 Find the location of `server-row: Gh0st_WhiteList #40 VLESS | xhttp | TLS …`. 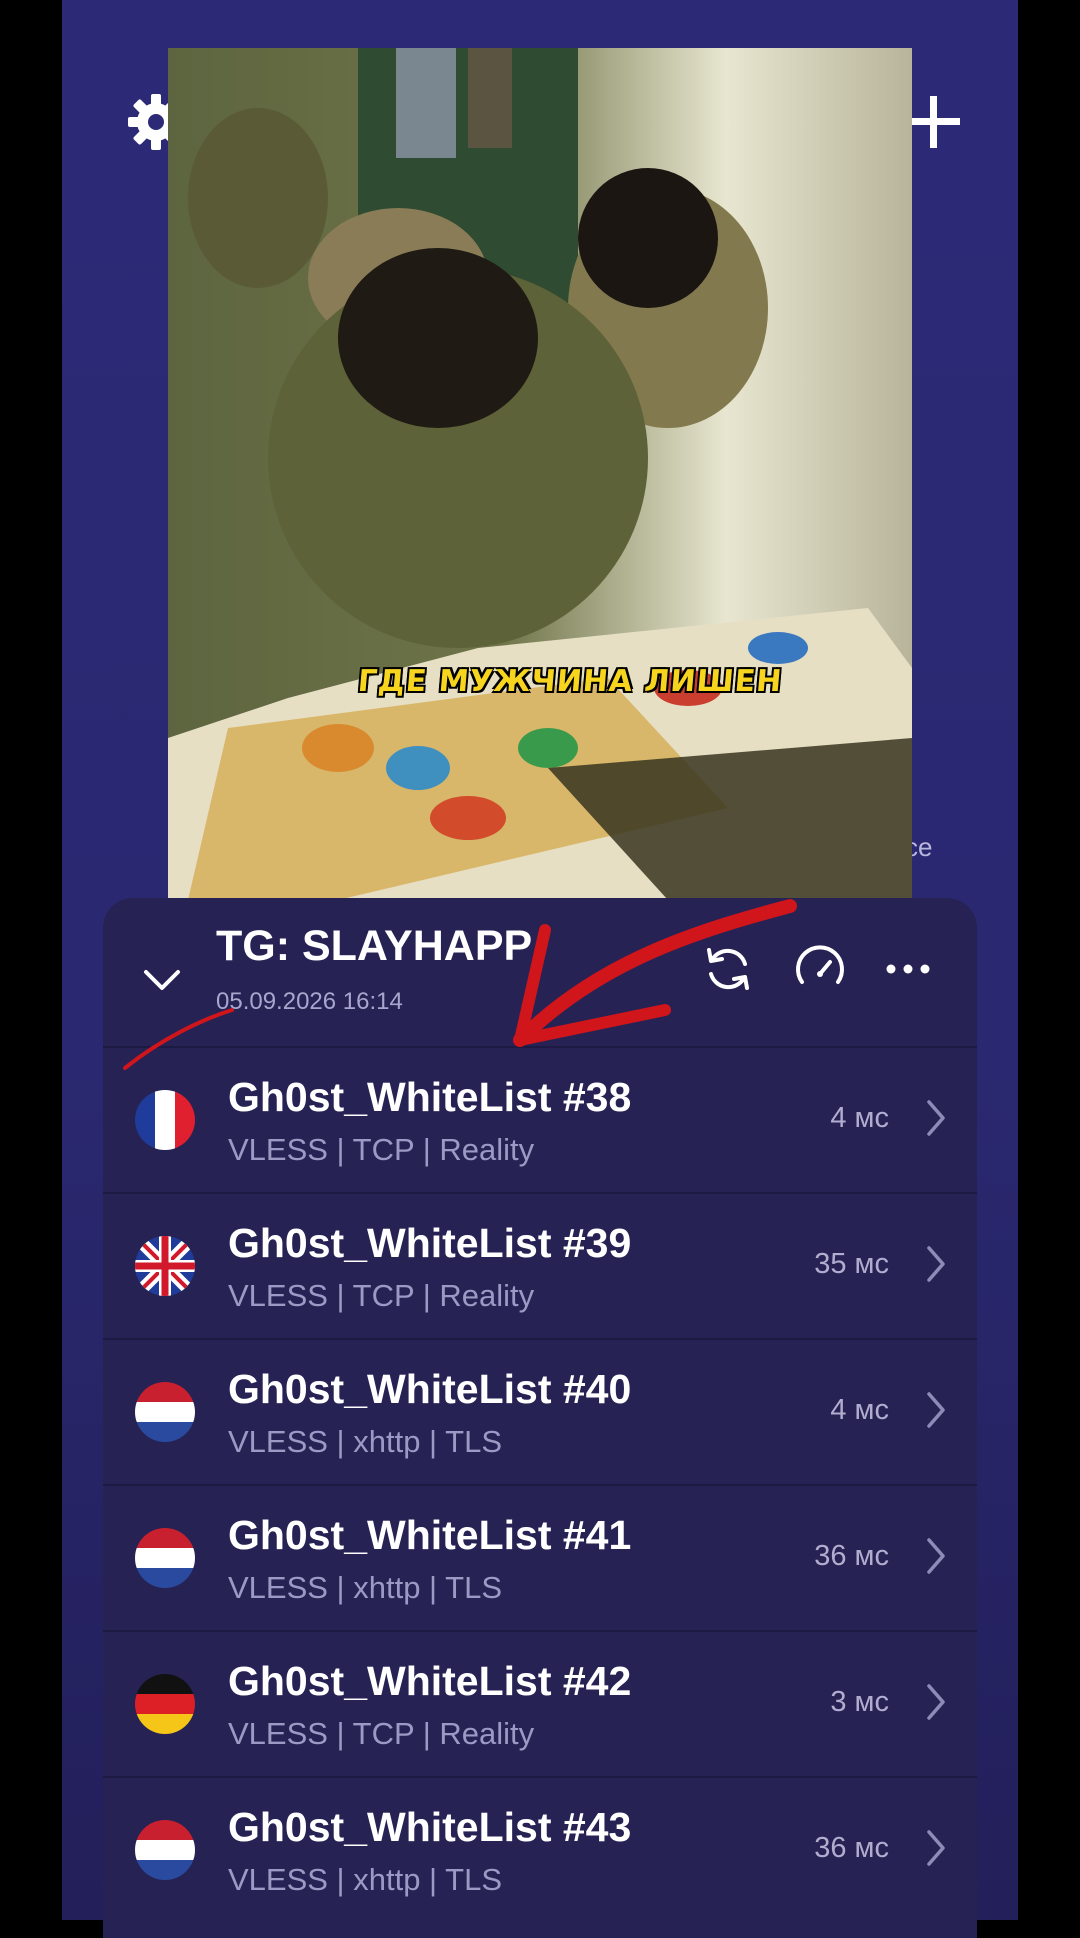

server-row: Gh0st_WhiteList #40 VLESS | xhttp | TLS … is located at coordinates (540, 1411).